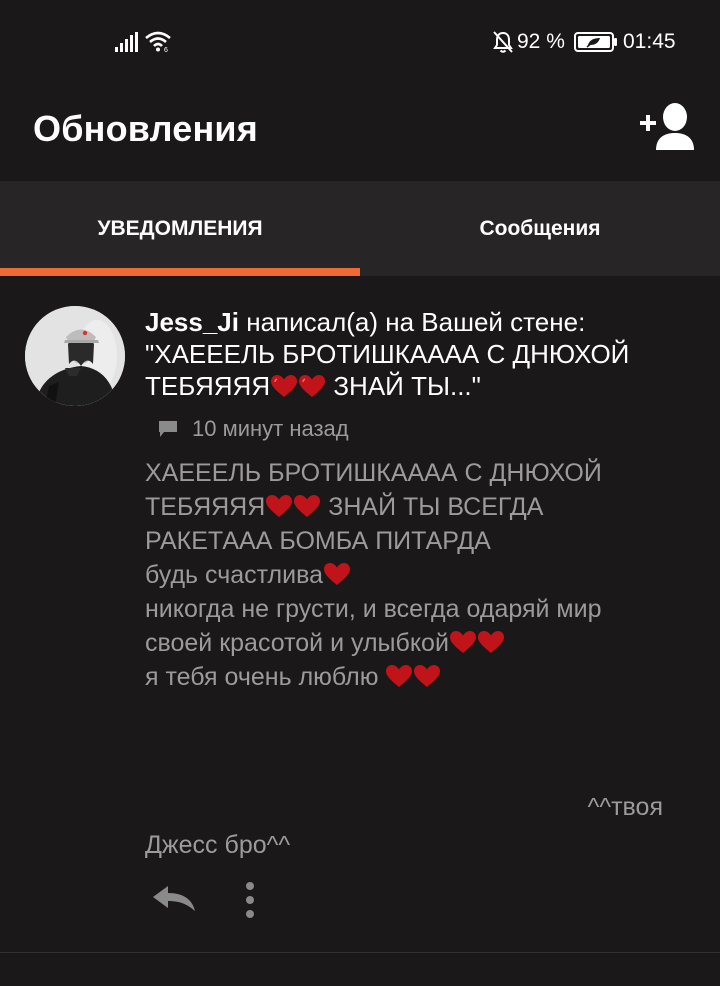 The image size is (720, 986). I want to click on mute-notifications-icon, so click(503, 42).